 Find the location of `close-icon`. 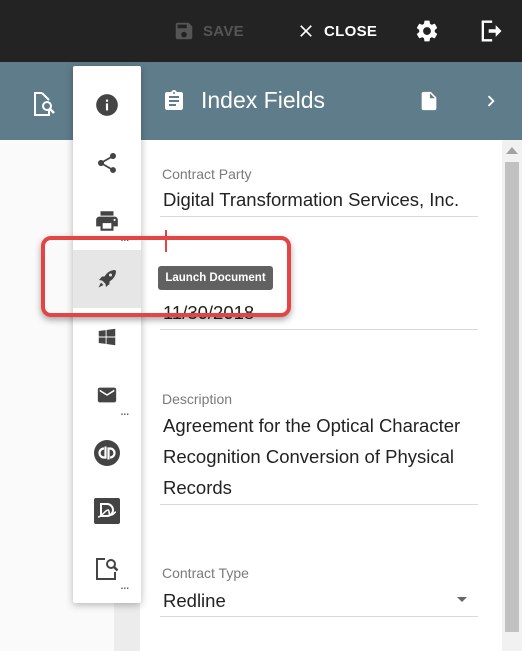

close-icon is located at coordinates (306, 31).